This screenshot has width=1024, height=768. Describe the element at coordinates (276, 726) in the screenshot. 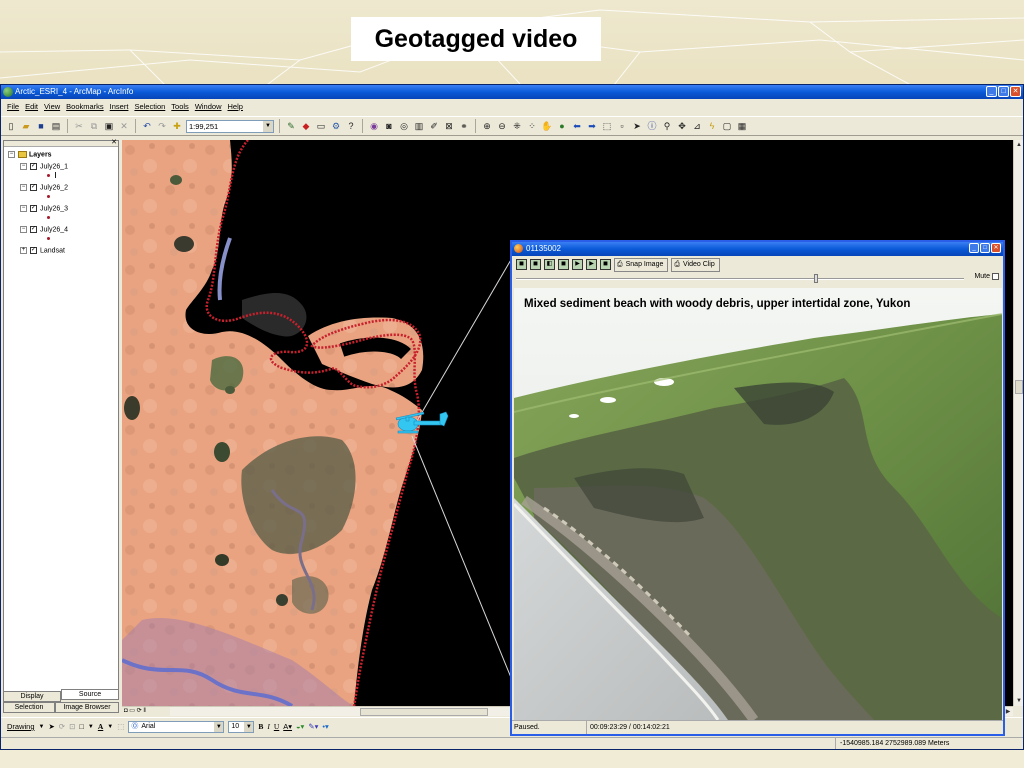

I see `underline-button: U` at that location.